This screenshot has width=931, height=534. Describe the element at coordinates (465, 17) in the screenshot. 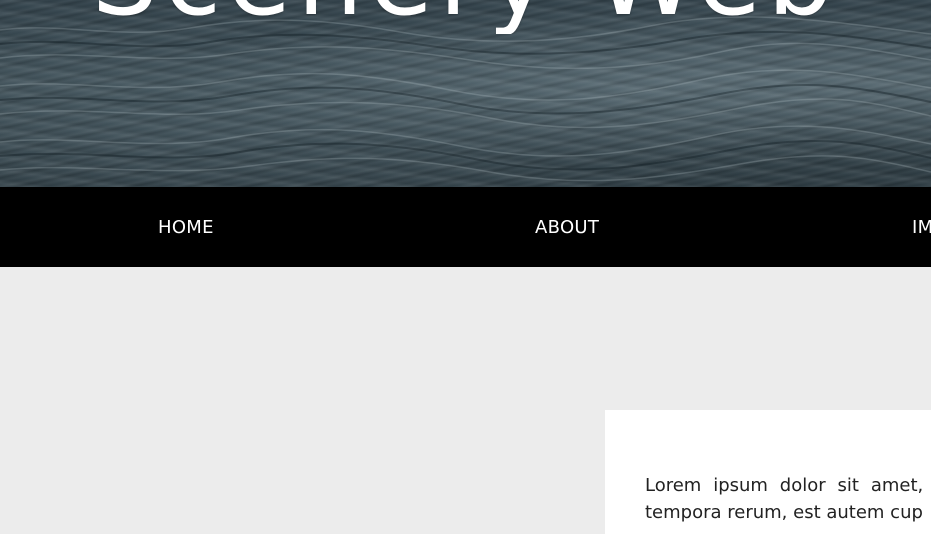

I see `hero-title: Scenery Web` at that location.